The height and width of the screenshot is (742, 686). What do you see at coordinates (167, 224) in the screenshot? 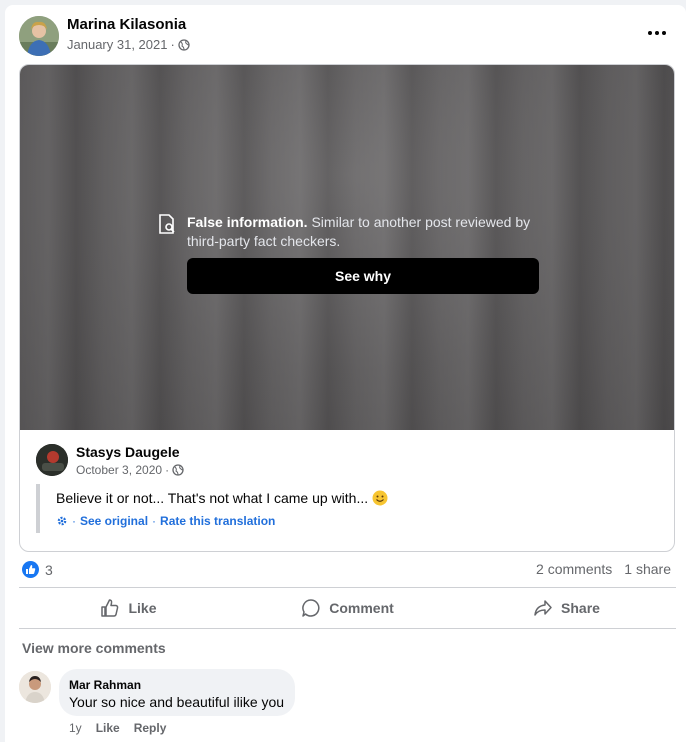
I see `fact-check-icon` at bounding box center [167, 224].